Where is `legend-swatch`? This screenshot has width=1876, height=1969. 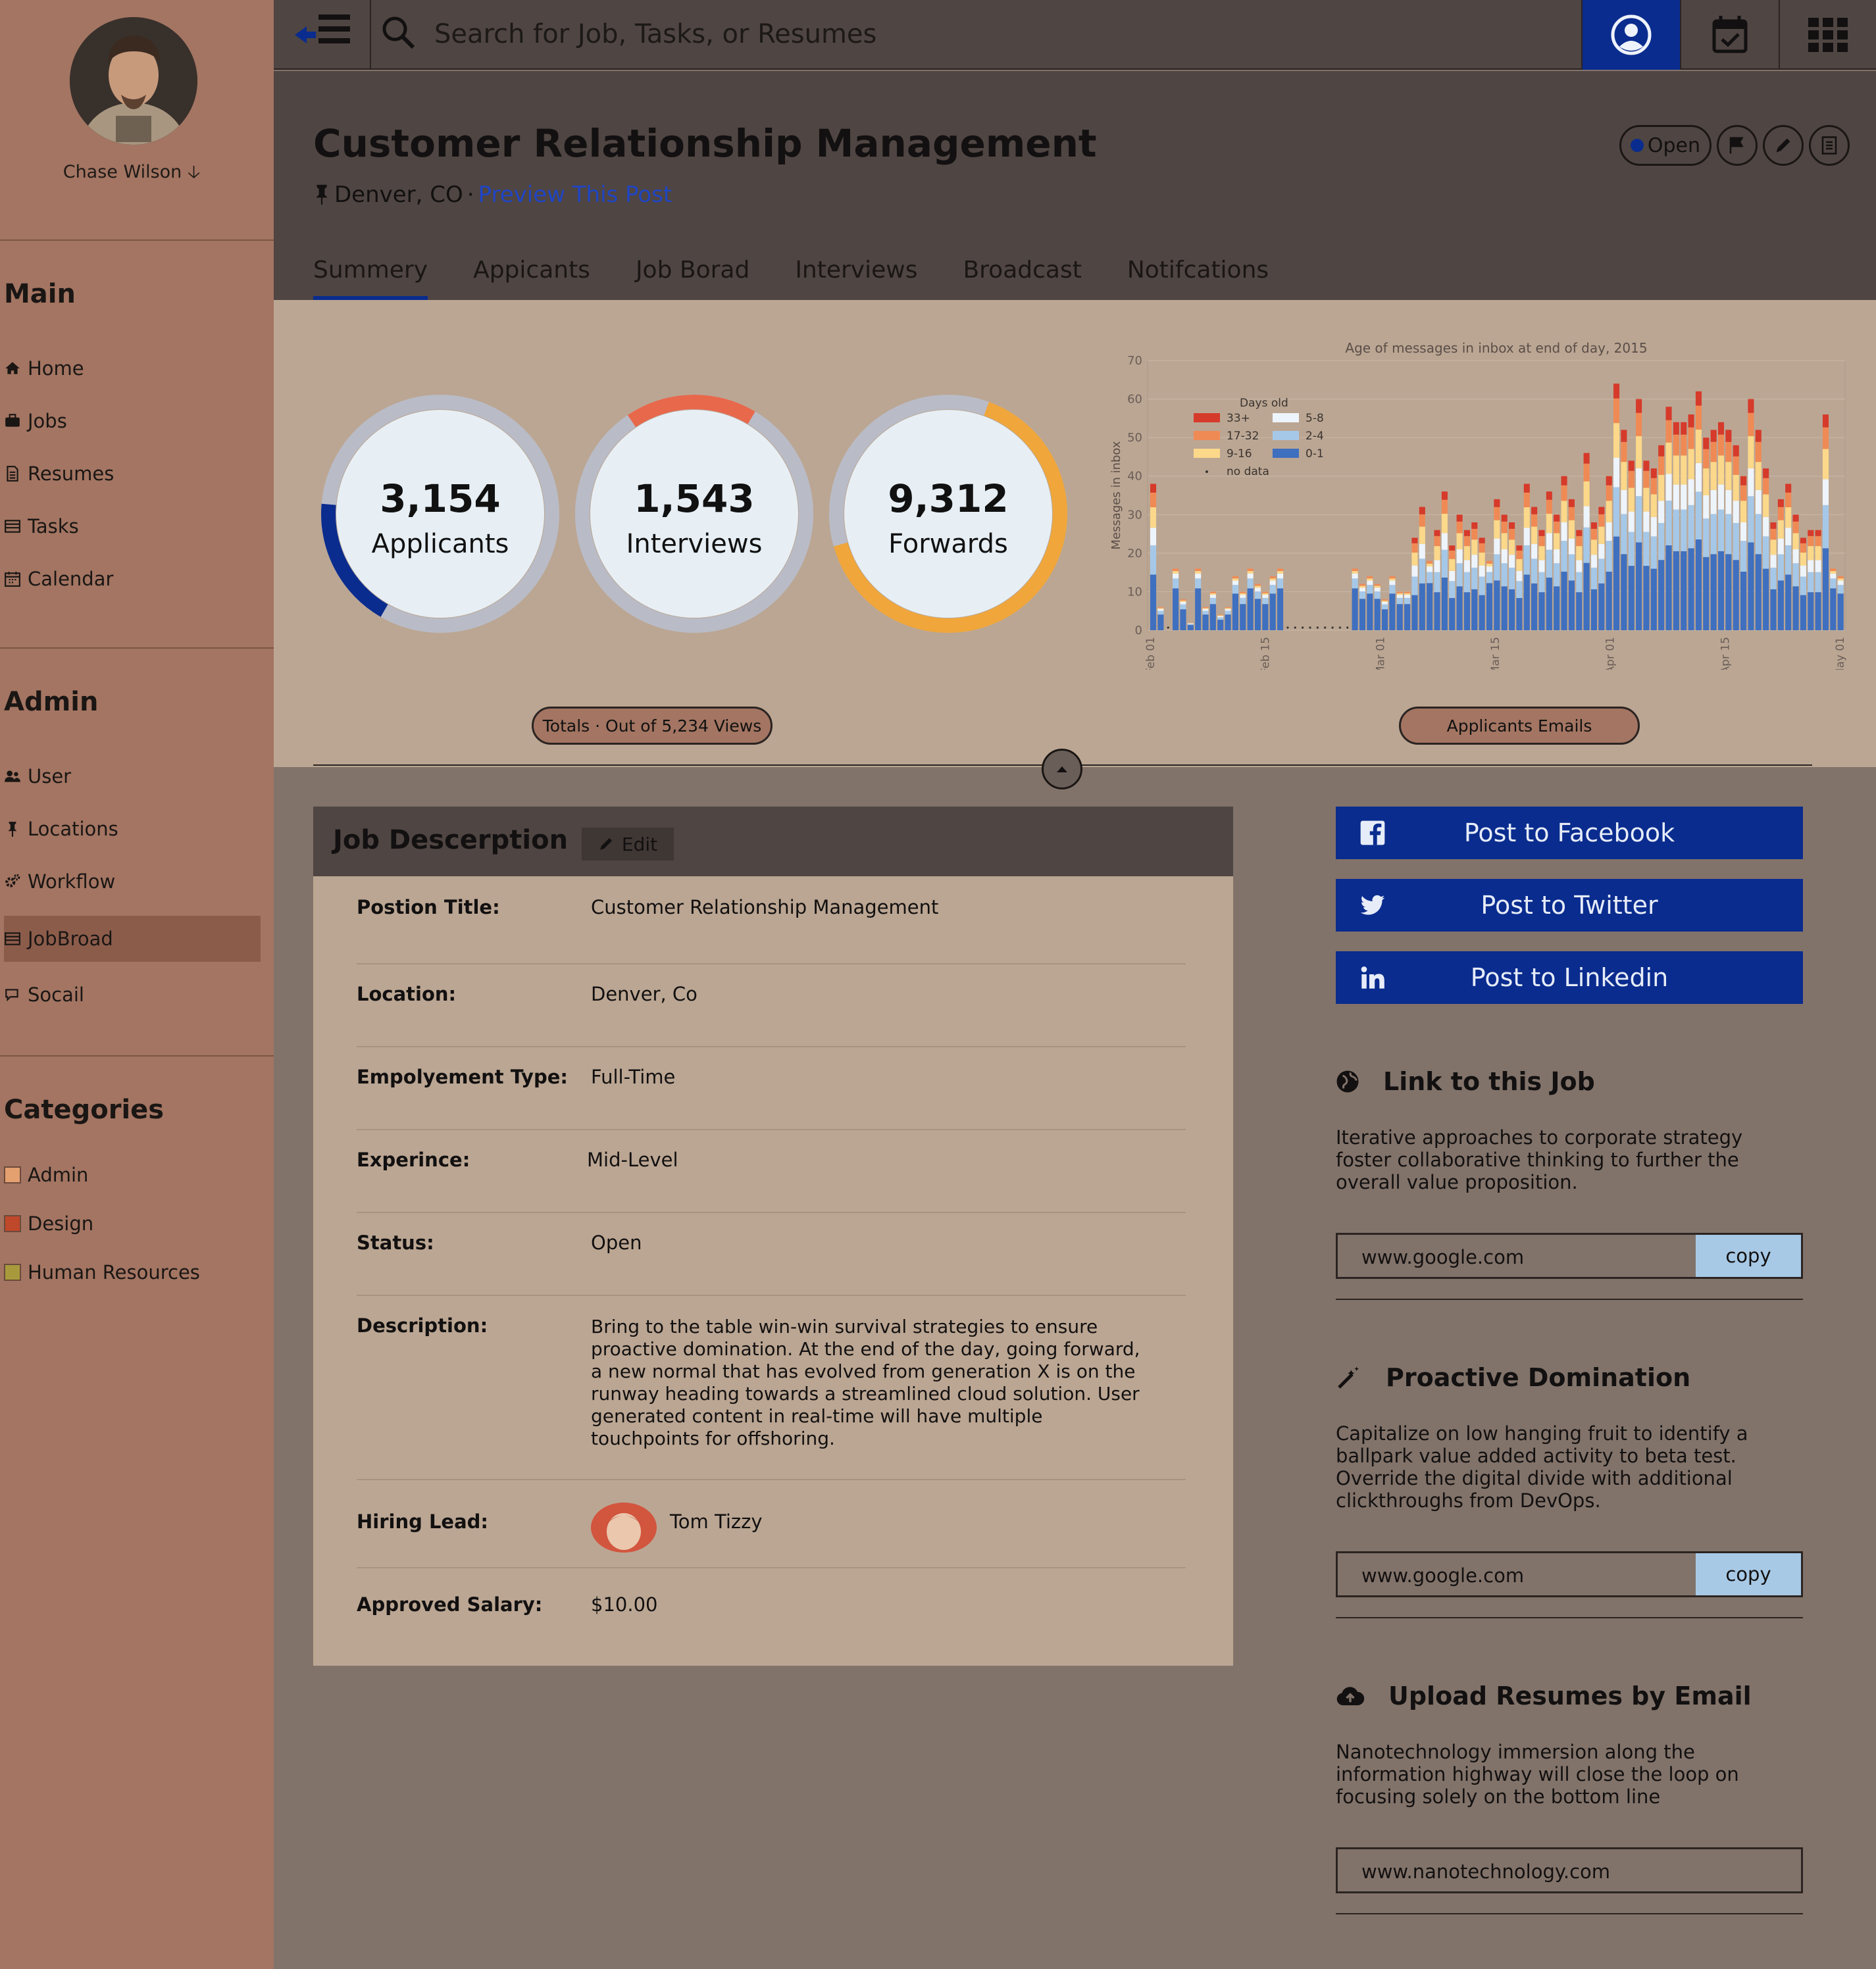 legend-swatch is located at coordinates (1207, 417).